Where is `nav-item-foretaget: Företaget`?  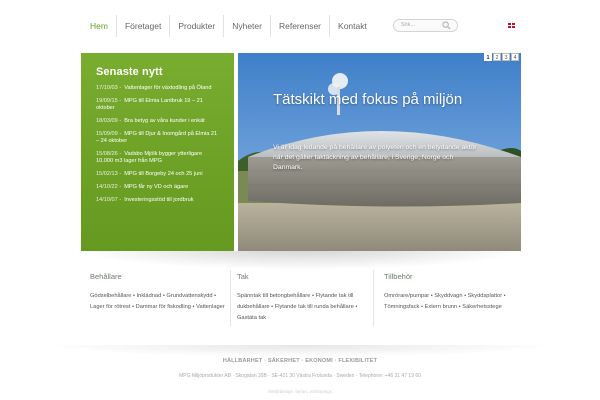 nav-item-foretaget: Företaget is located at coordinates (142, 26).